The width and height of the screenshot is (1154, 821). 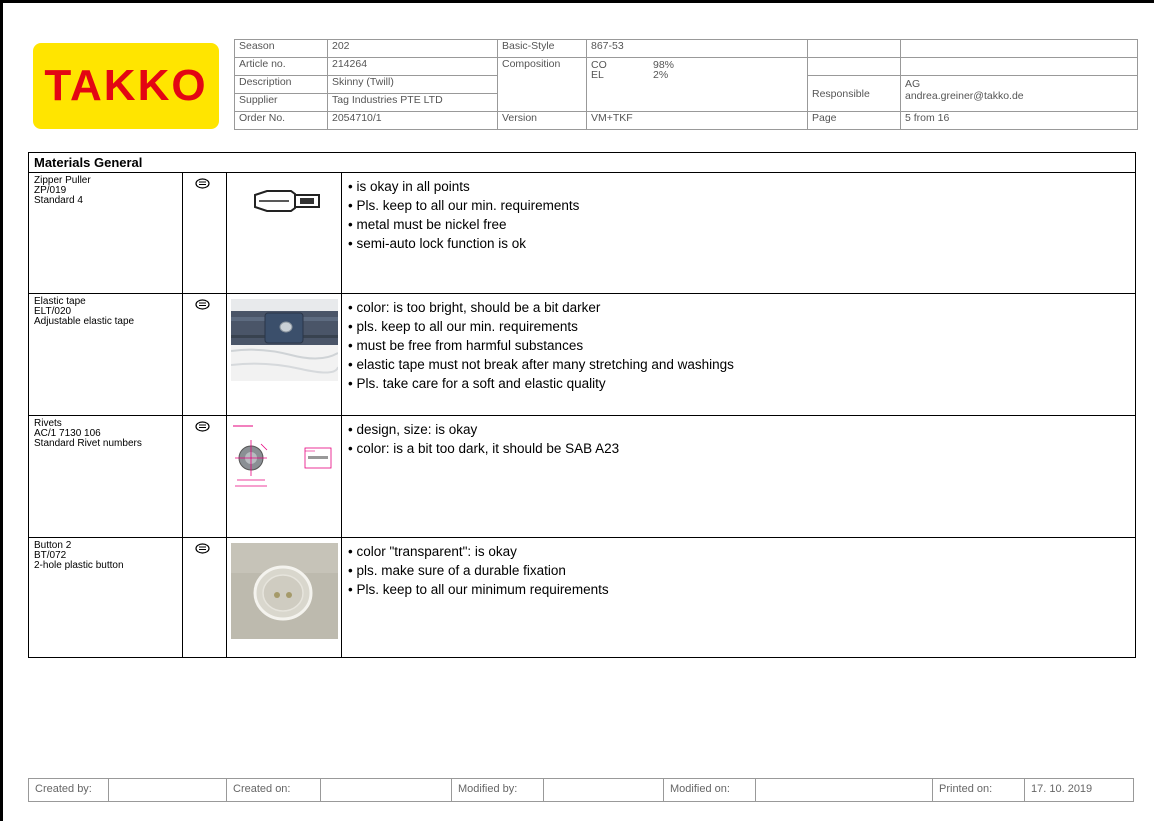 I want to click on page-label: Page, so click(x=854, y=120).